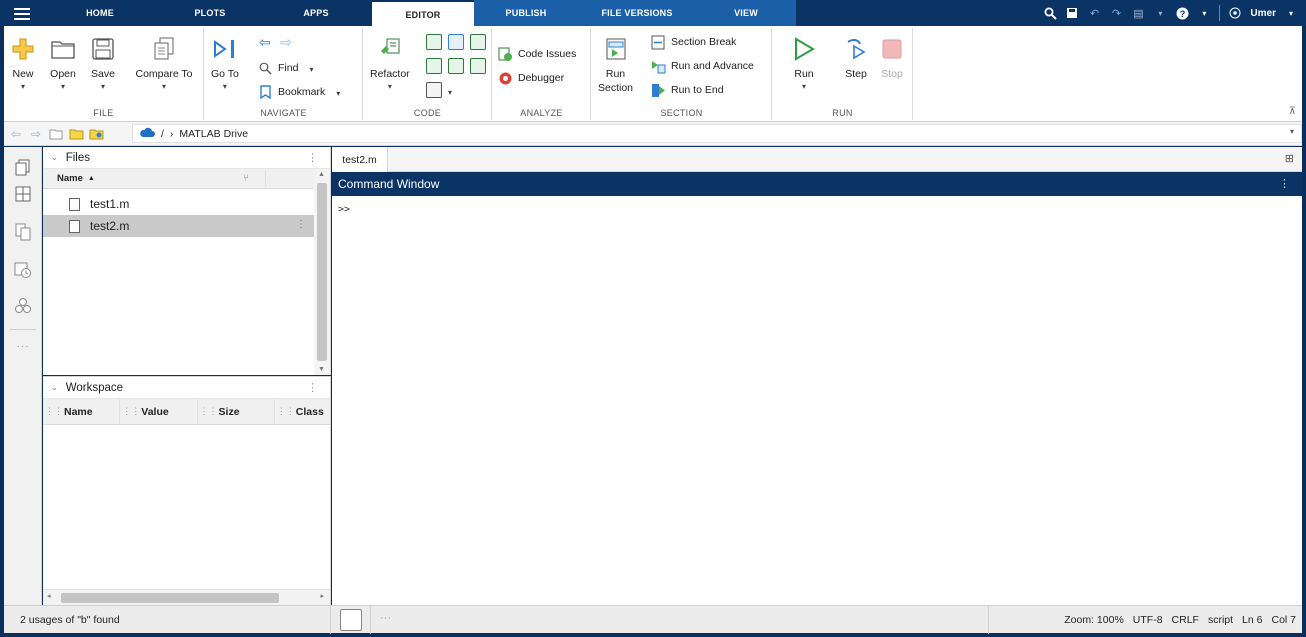  I want to click on account-icon, so click(1235, 13).